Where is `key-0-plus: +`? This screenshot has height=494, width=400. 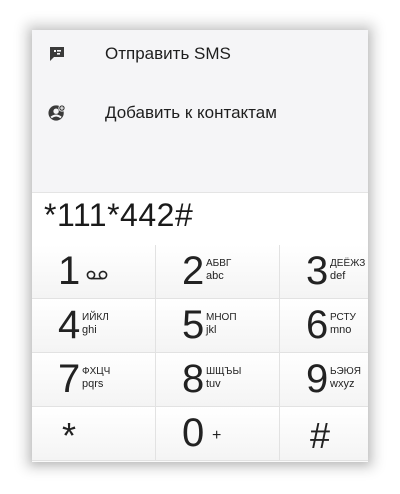 key-0-plus: + is located at coordinates (217, 435).